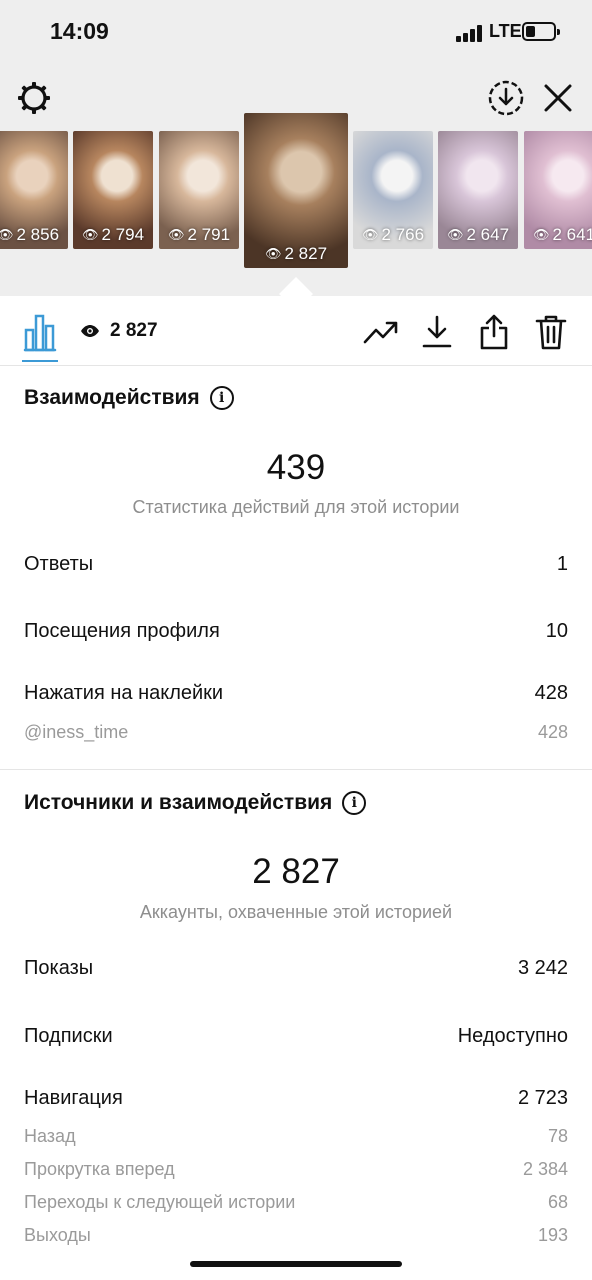  What do you see at coordinates (296, 693) in the screenshot?
I see `interaction-row: Нажатия на наклейки 428` at bounding box center [296, 693].